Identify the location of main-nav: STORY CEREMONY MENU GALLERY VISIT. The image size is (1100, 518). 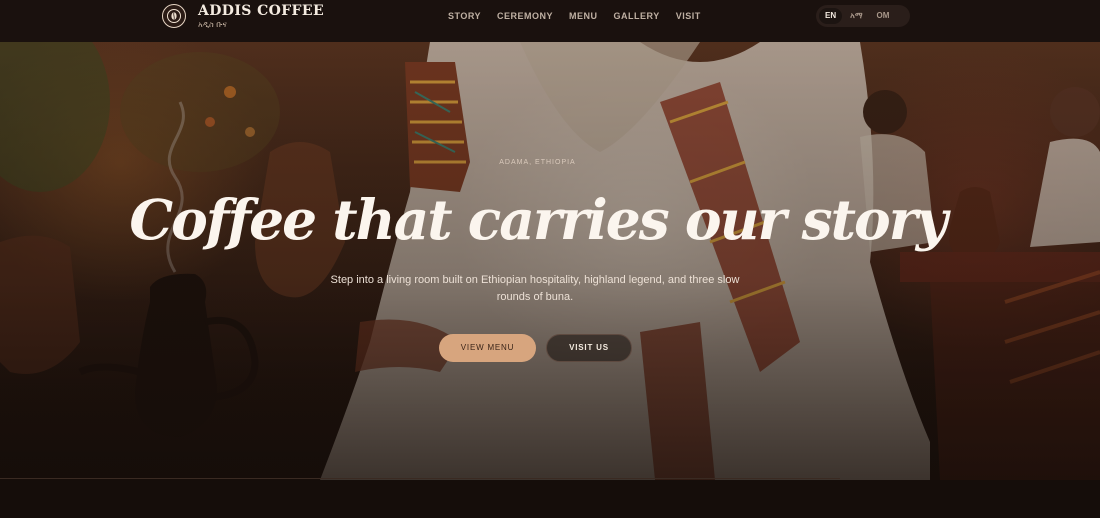
(574, 16).